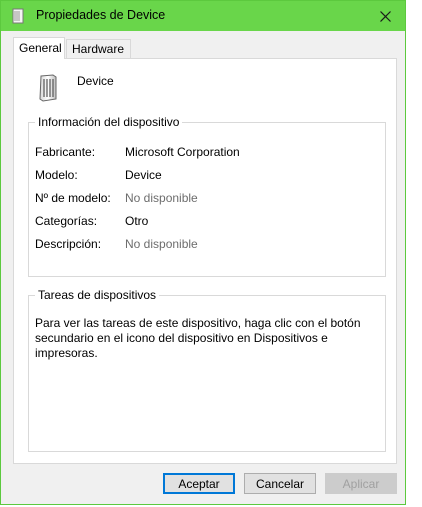 This screenshot has height=507, width=422. Describe the element at coordinates (361, 483) in the screenshot. I see `apply-button: Aplicar` at that location.